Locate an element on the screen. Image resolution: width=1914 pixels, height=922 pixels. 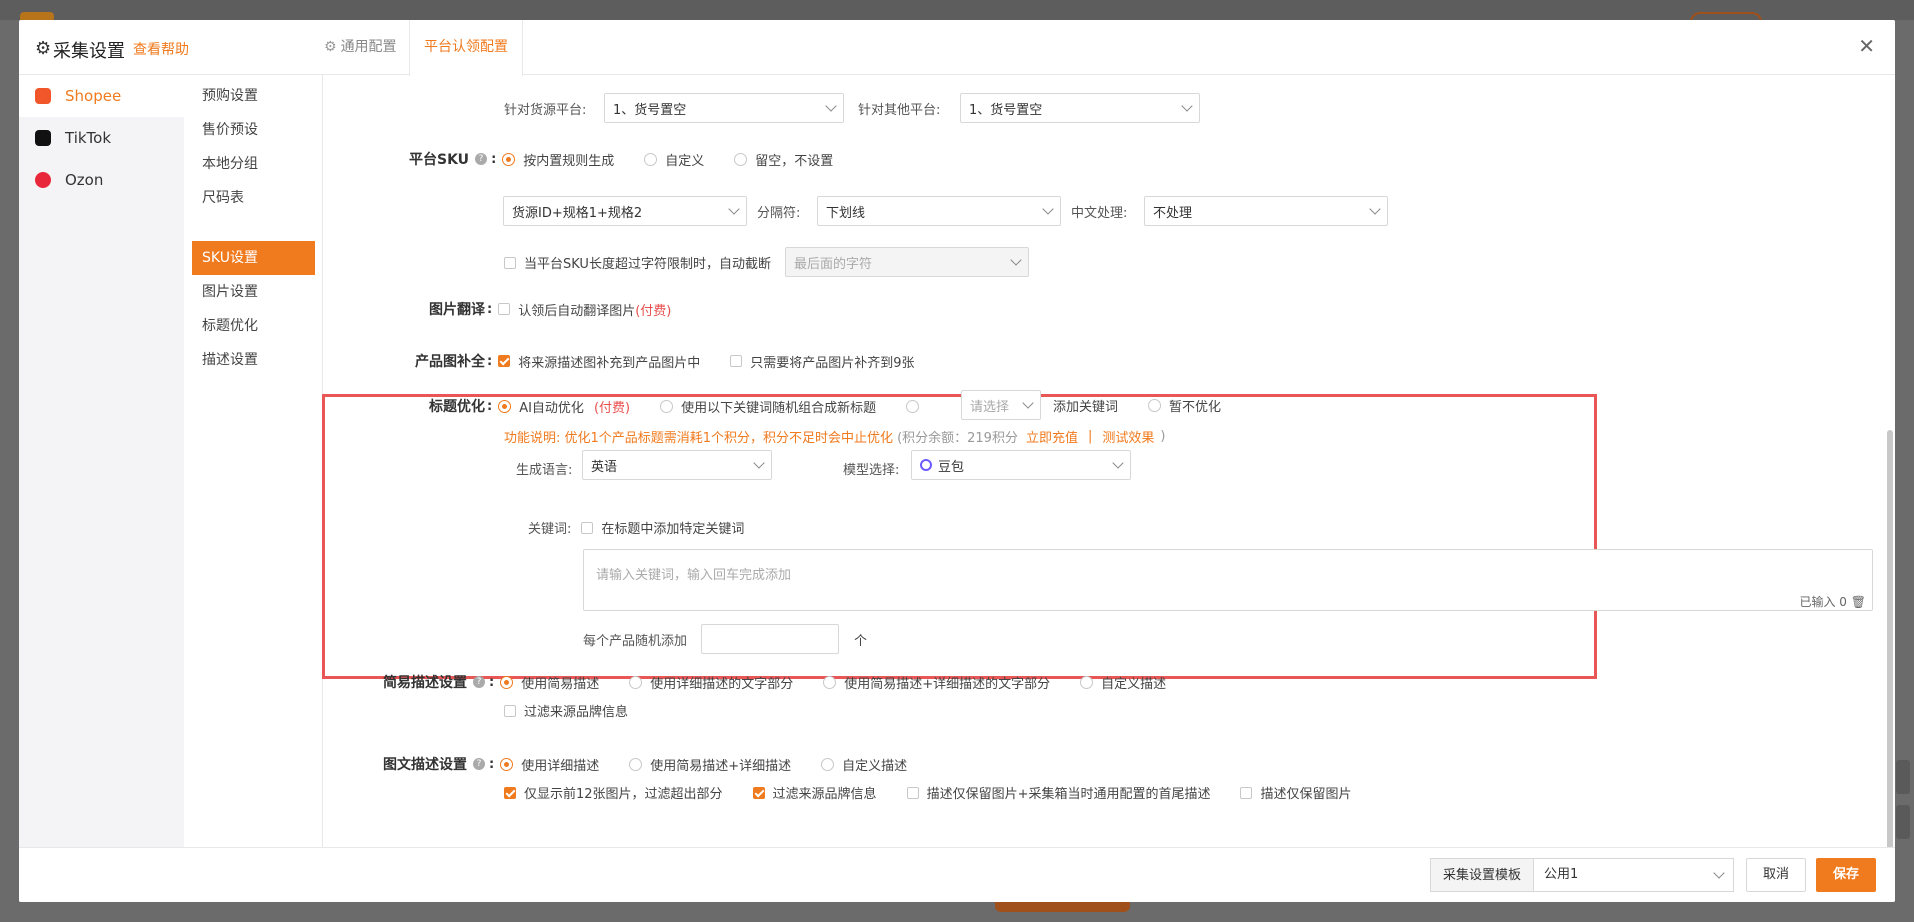
tiktok-icon is located at coordinates (43, 138).